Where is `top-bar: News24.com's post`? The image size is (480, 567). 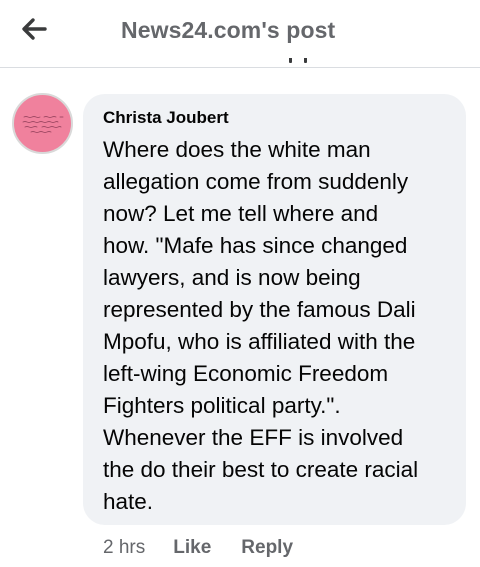 top-bar: News24.com's post is located at coordinates (240, 34).